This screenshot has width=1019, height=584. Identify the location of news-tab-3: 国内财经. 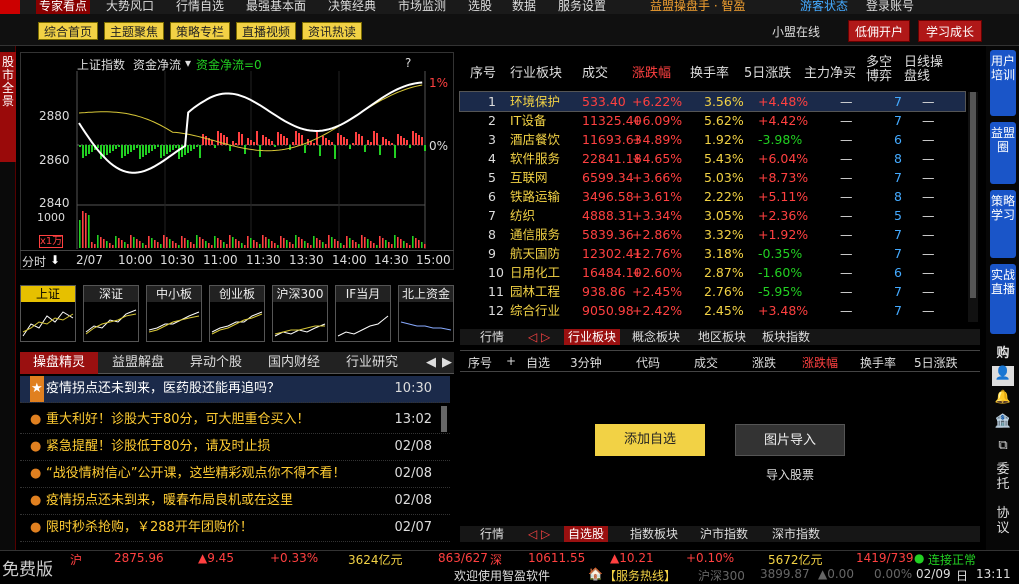
(294, 363).